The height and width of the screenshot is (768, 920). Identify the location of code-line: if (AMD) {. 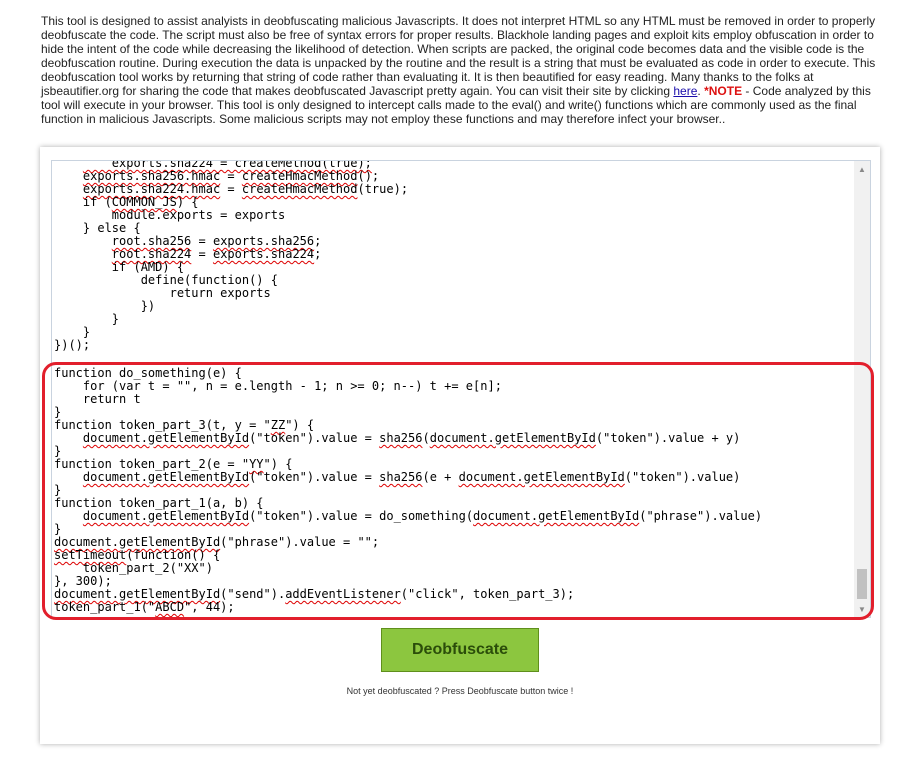
(119, 267).